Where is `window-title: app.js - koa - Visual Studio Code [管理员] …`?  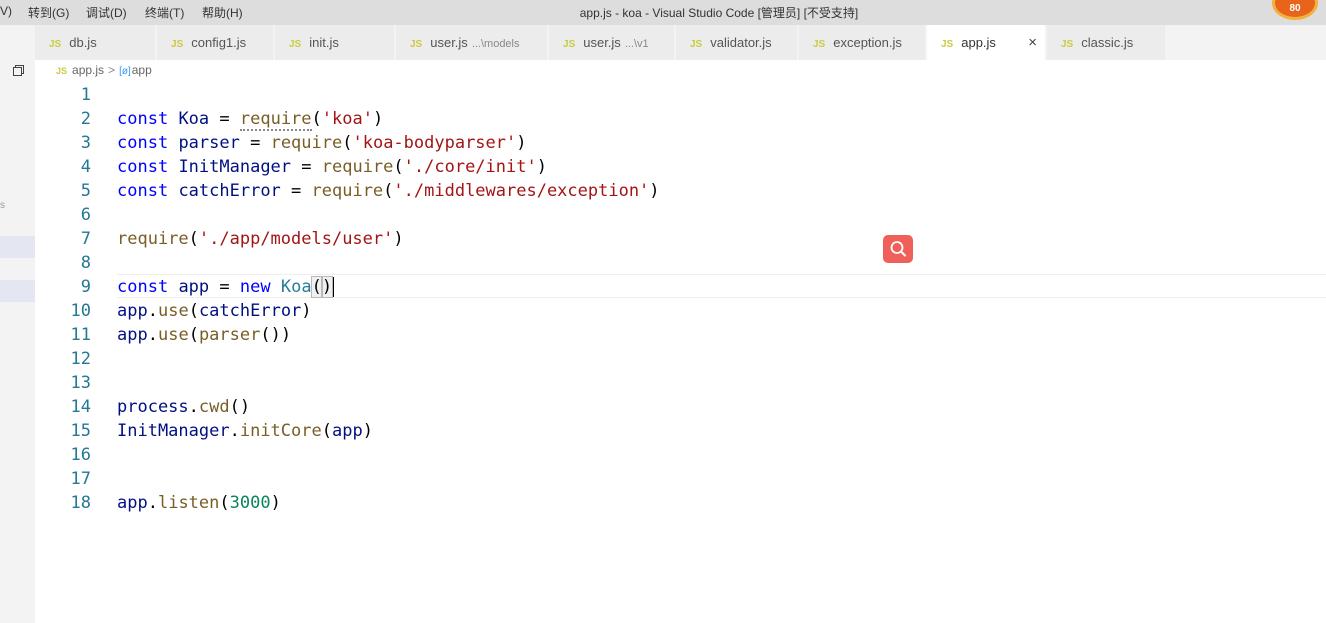 window-title: app.js - koa - Visual Studio Code [管理员] … is located at coordinates (719, 13).